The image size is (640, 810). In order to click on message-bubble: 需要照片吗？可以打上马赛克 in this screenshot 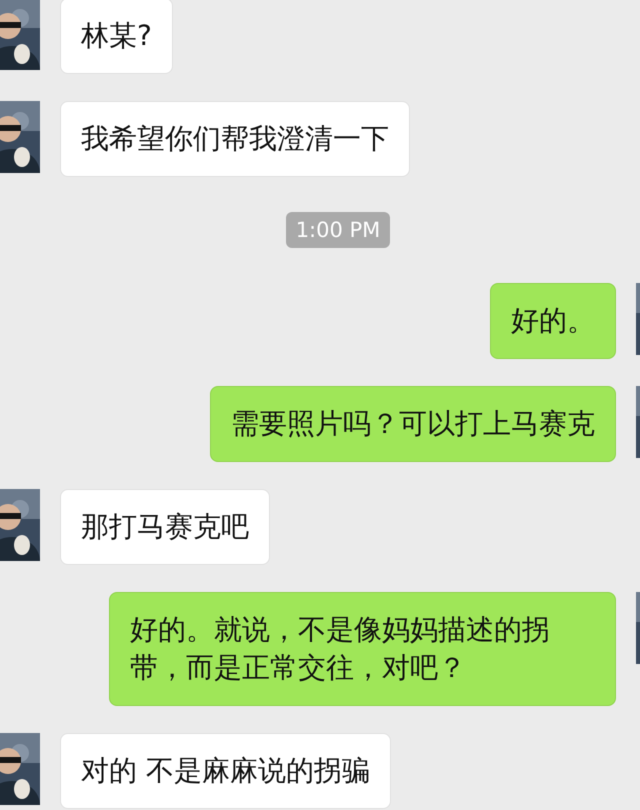, I will do `click(413, 424)`.